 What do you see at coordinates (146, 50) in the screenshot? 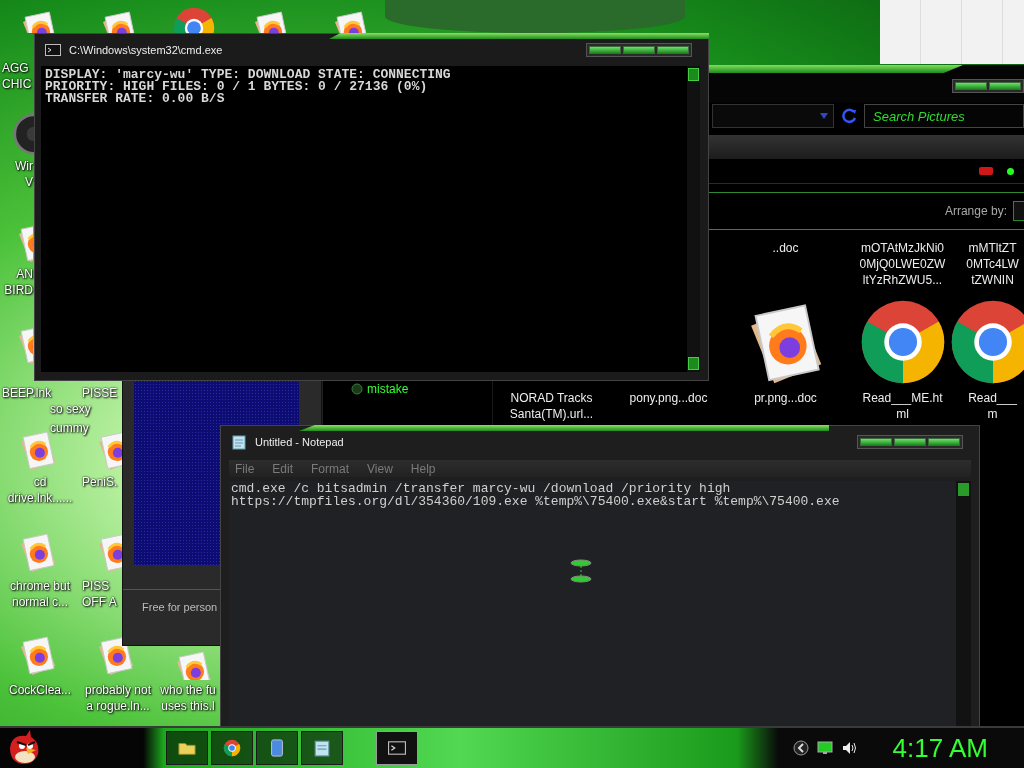
I see `window-title: C:\Windows\system32\cmd.exe` at bounding box center [146, 50].